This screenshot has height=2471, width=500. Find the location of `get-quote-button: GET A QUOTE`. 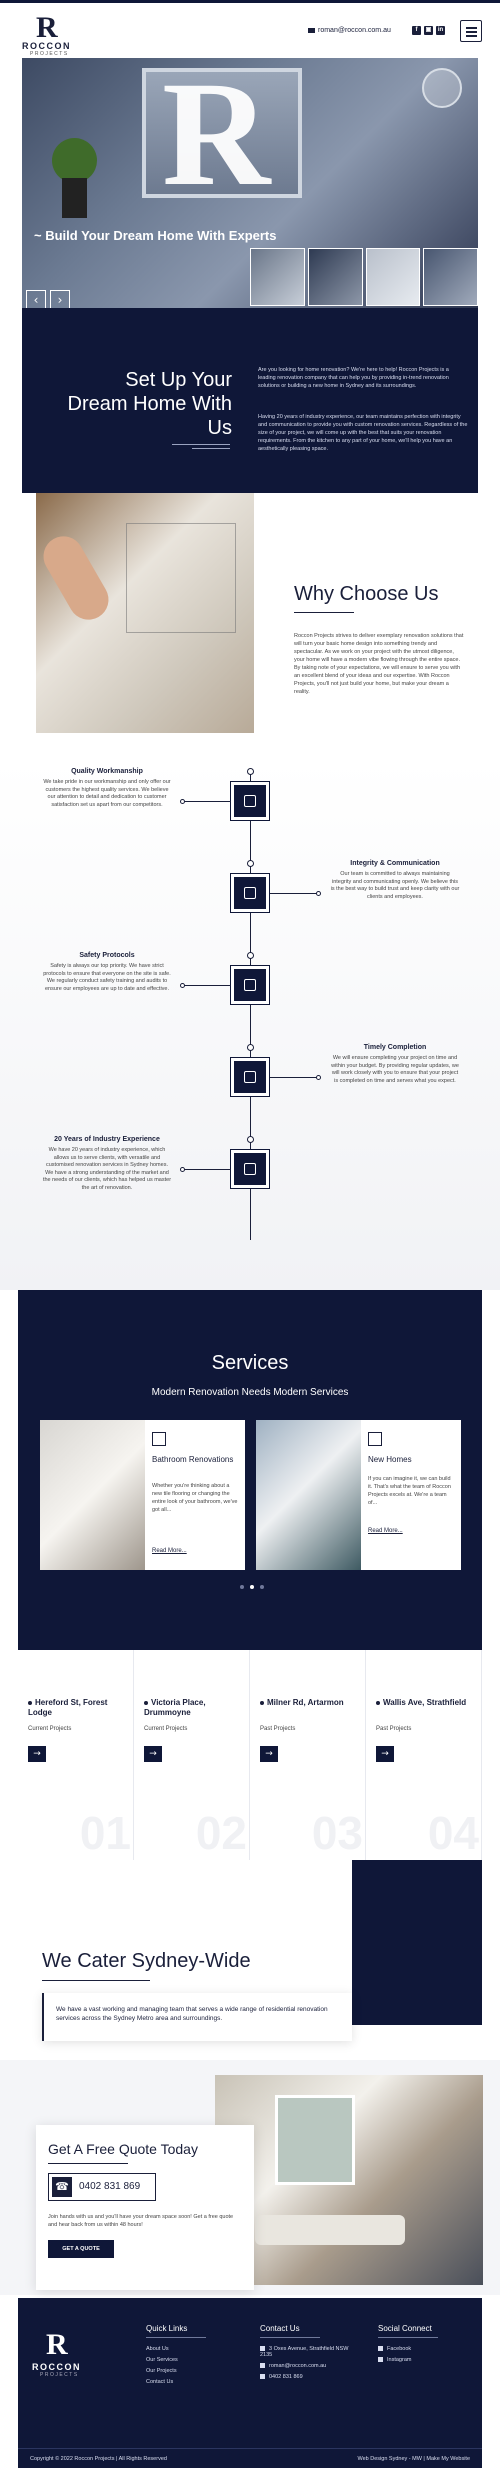

get-quote-button: GET A QUOTE is located at coordinates (81, 2249).